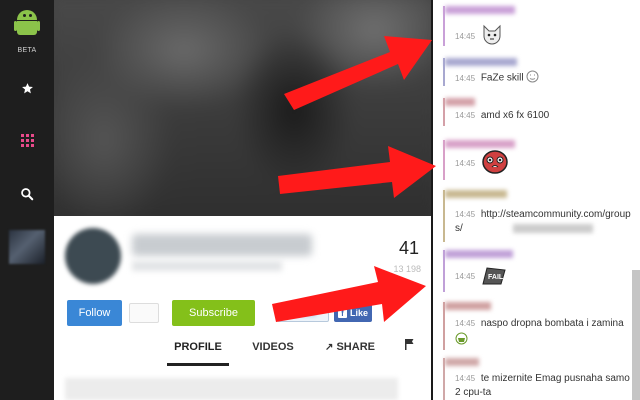 This screenshot has width=640, height=400. Describe the element at coordinates (93, 256) in the screenshot. I see `channel-avatar` at that location.